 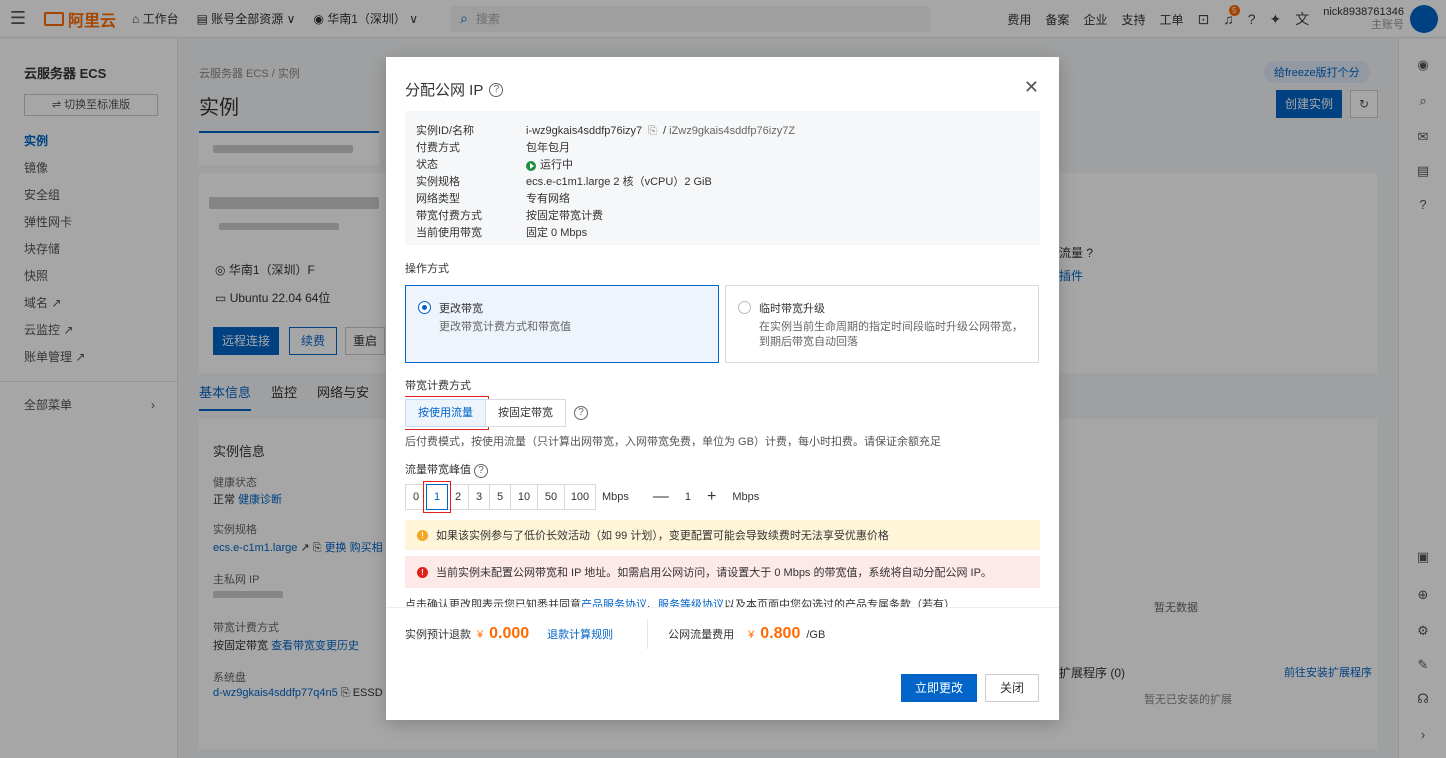 What do you see at coordinates (551, 497) in the screenshot?
I see `peak-option-50: 50` at bounding box center [551, 497].